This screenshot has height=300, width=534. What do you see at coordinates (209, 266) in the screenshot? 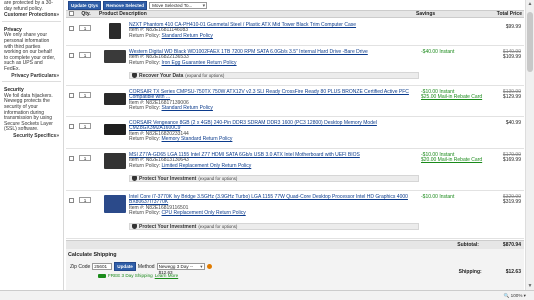
I see `info-icon` at bounding box center [209, 266].